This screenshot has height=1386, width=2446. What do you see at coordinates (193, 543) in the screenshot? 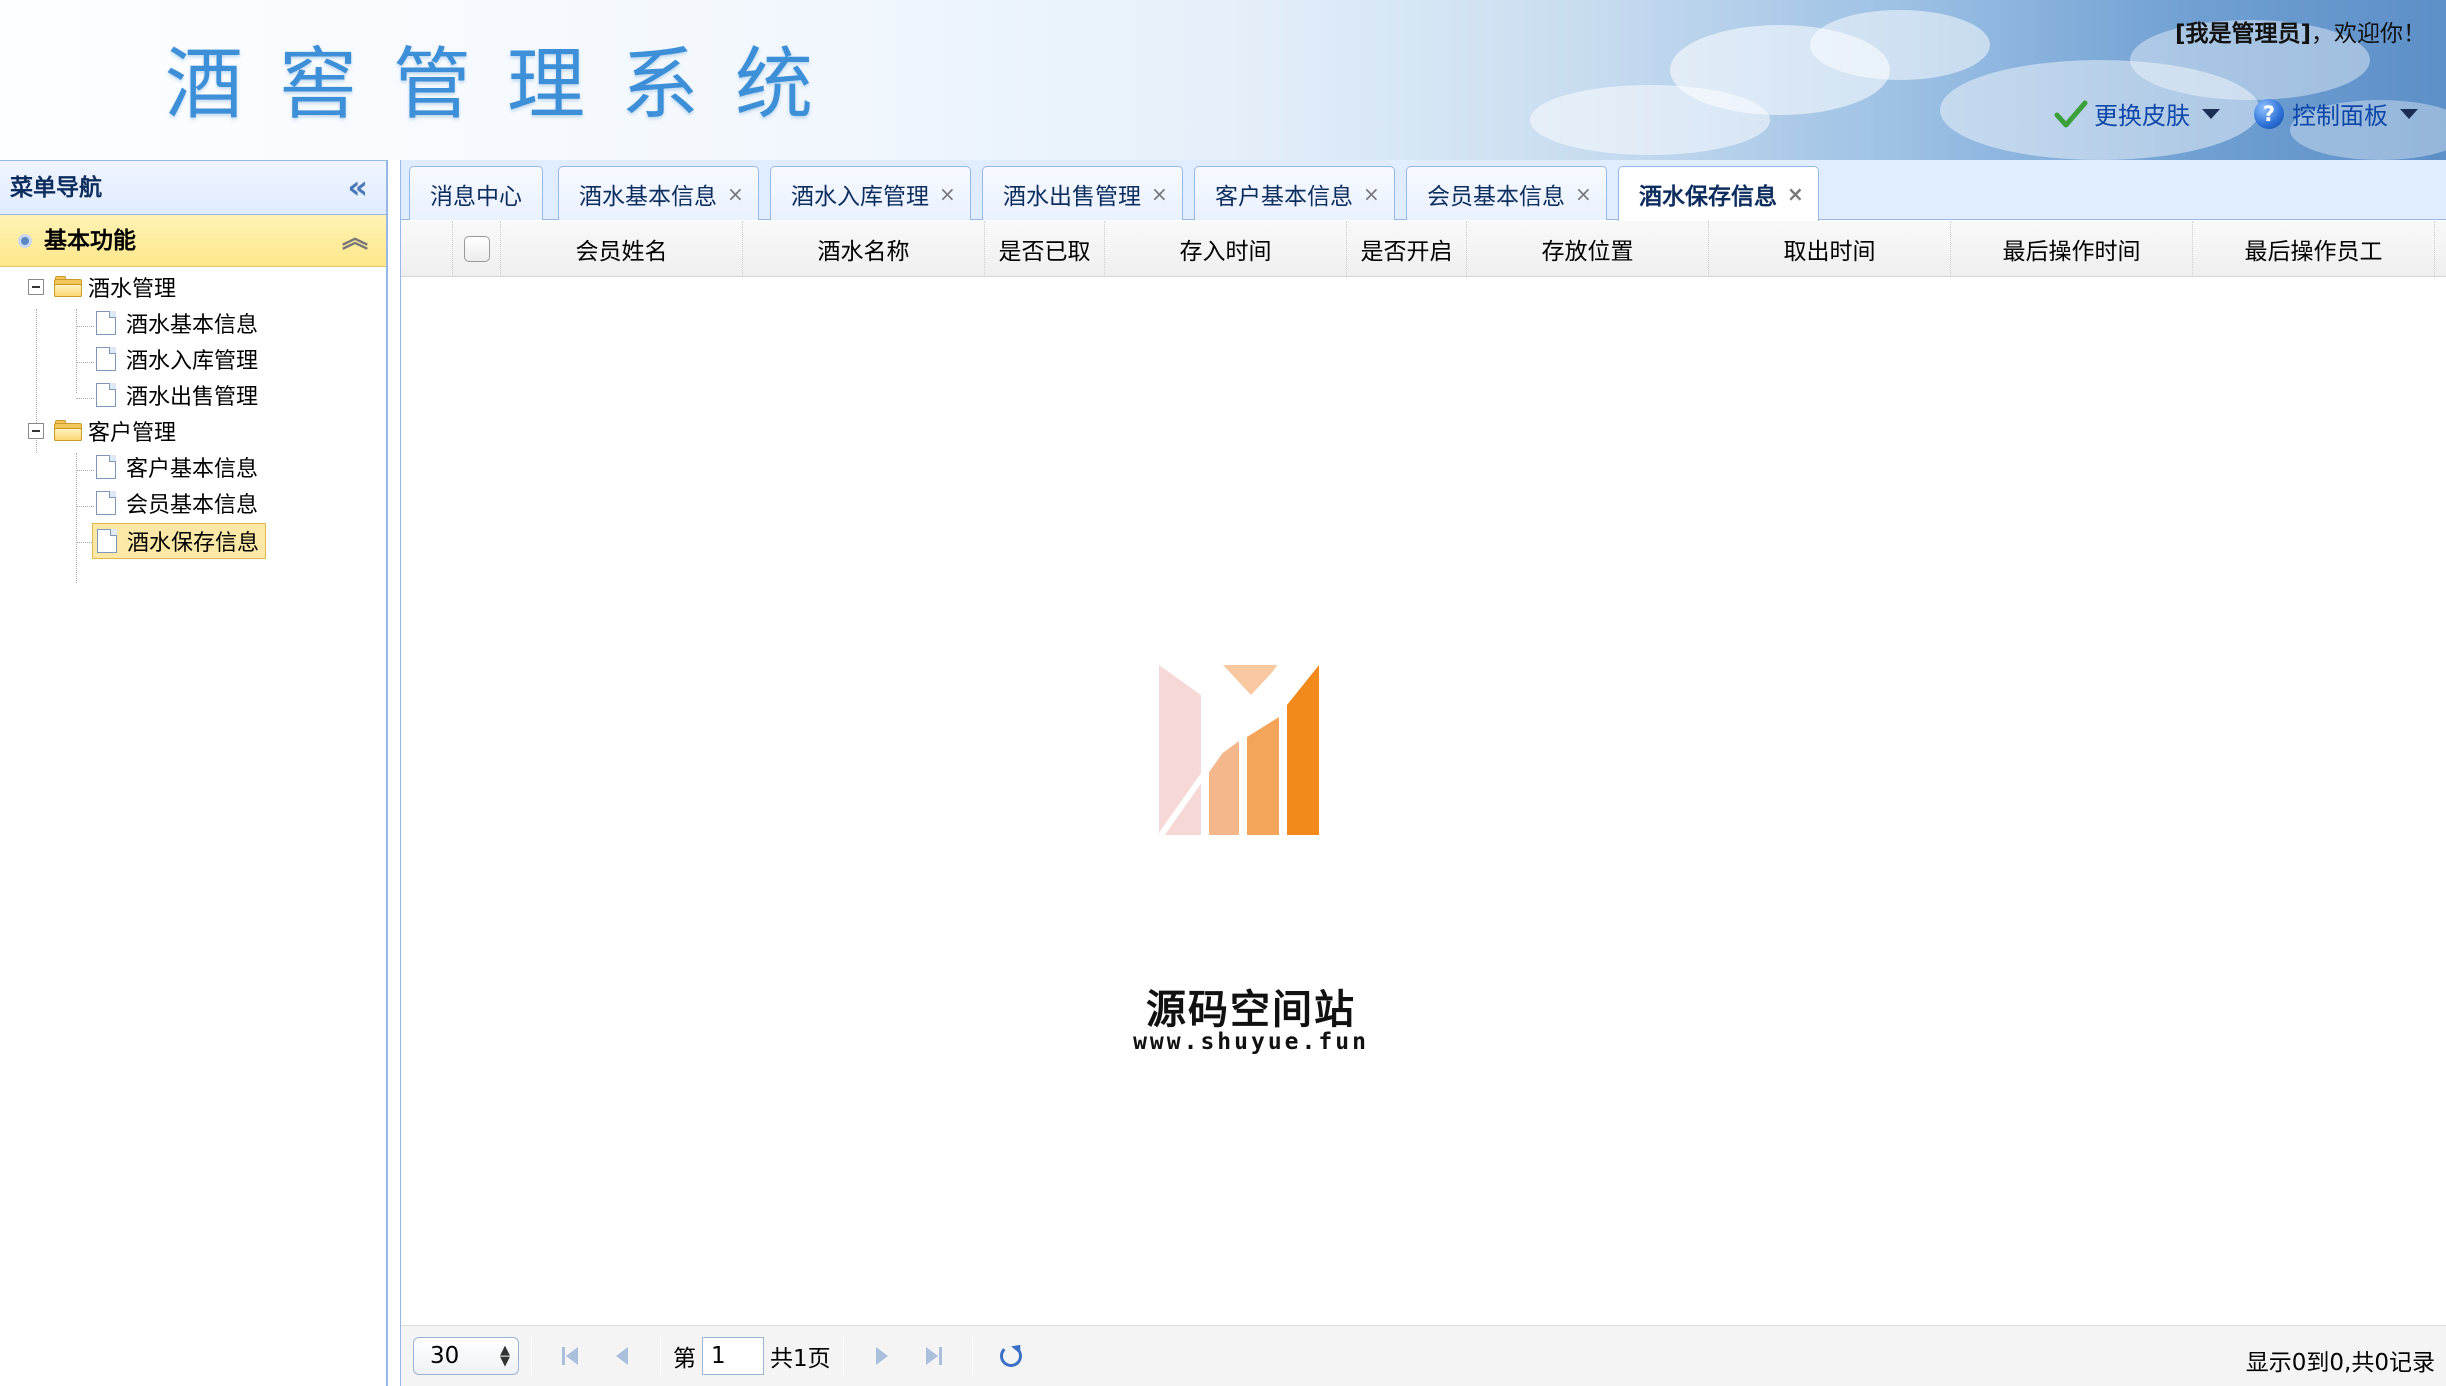
I see `tree-item-label: 酒水保存信息` at bounding box center [193, 543].